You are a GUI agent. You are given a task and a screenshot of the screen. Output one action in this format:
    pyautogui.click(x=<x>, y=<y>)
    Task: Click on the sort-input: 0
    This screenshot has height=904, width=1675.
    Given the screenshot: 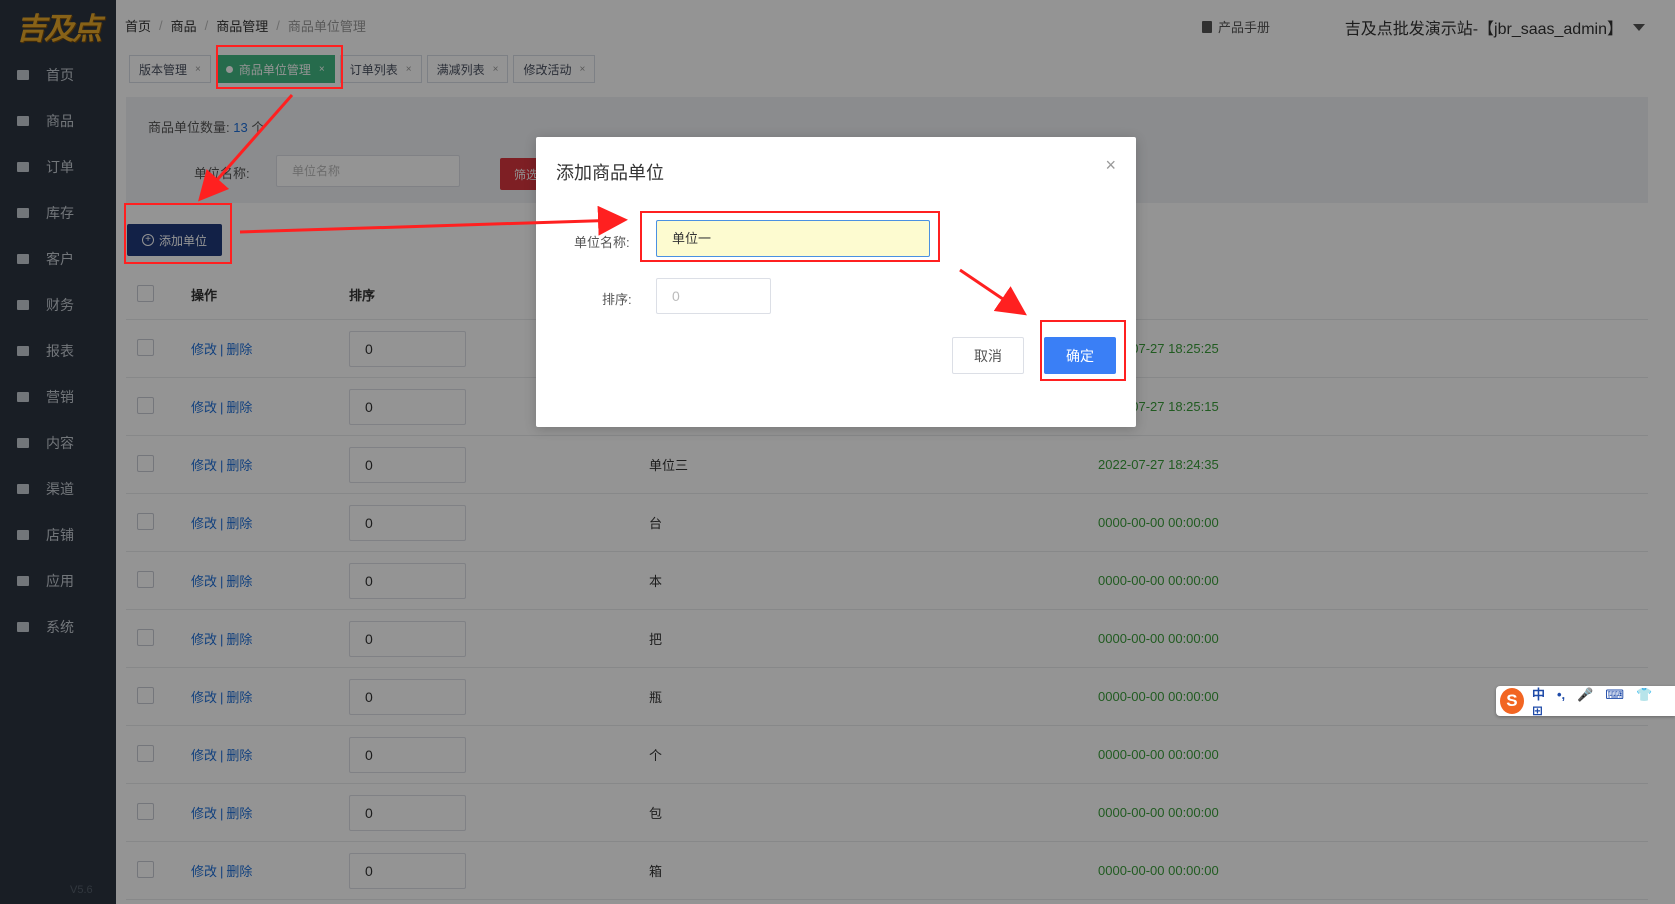 What is the action you would take?
    pyautogui.click(x=713, y=296)
    